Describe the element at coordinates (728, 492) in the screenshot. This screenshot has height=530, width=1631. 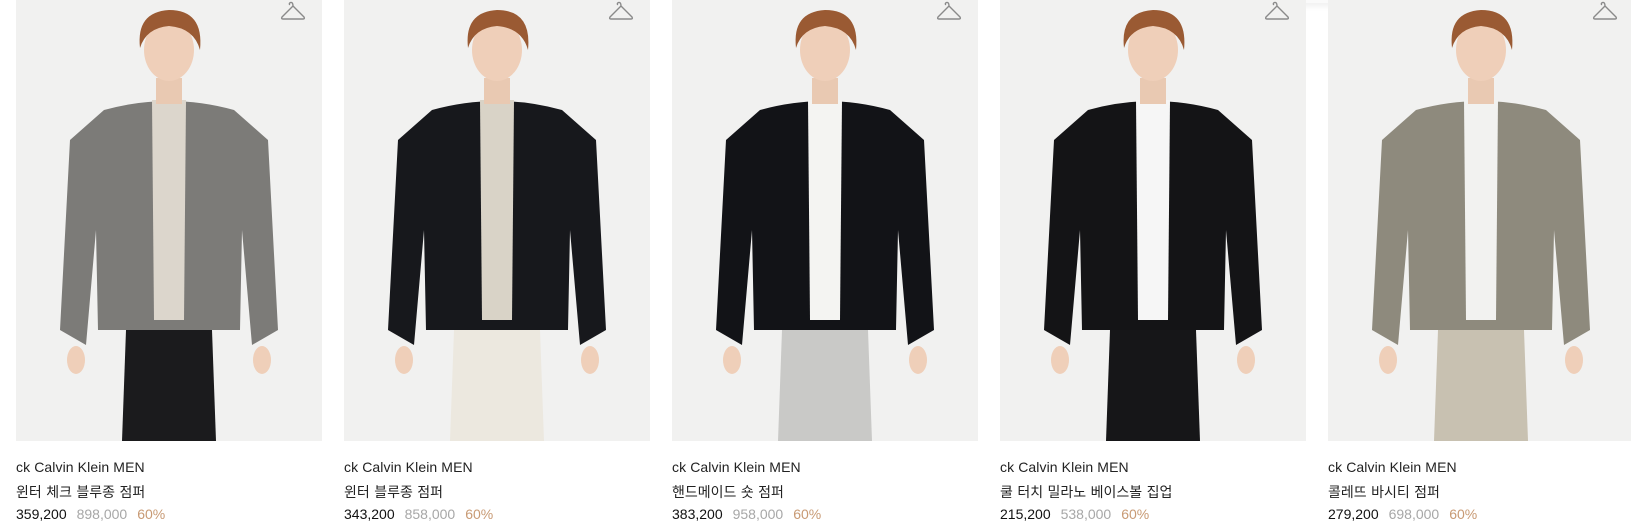
I see `product-name: 핸드메이드 숏 점퍼` at that location.